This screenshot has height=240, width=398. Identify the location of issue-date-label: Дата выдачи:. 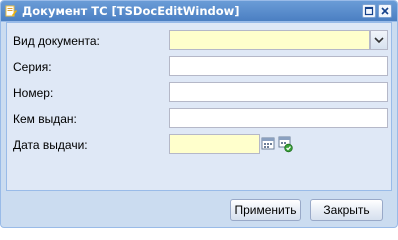
(50, 145).